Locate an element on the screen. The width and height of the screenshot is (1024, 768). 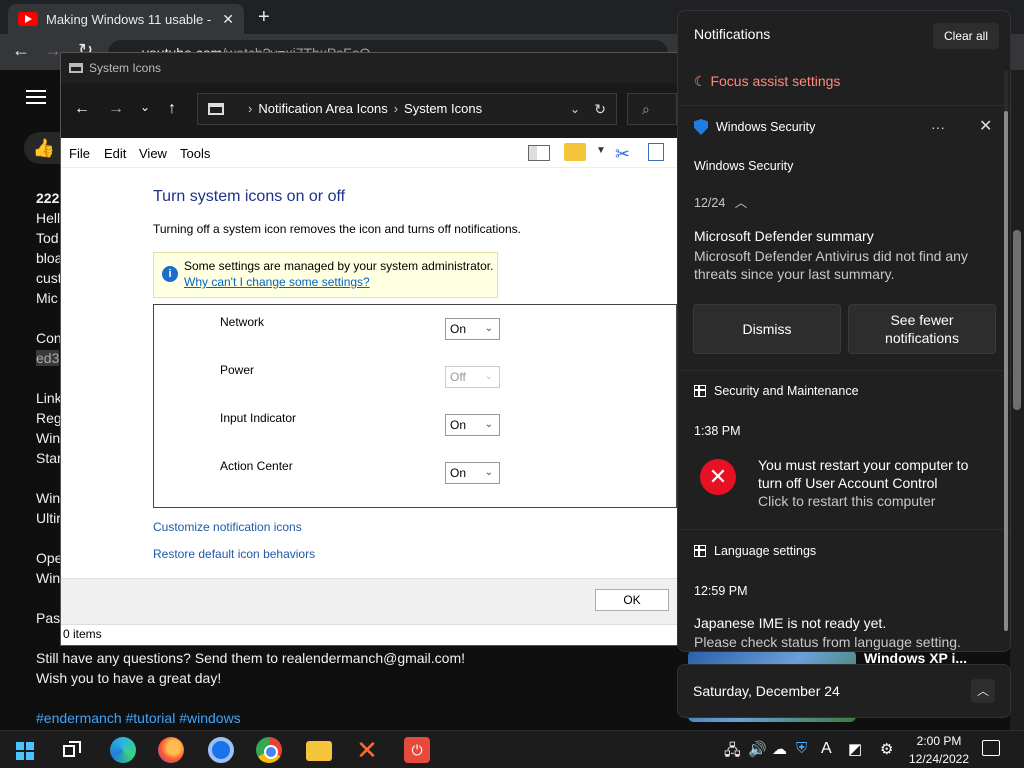
moon-icon: ☾ is located at coordinates (702, 81).